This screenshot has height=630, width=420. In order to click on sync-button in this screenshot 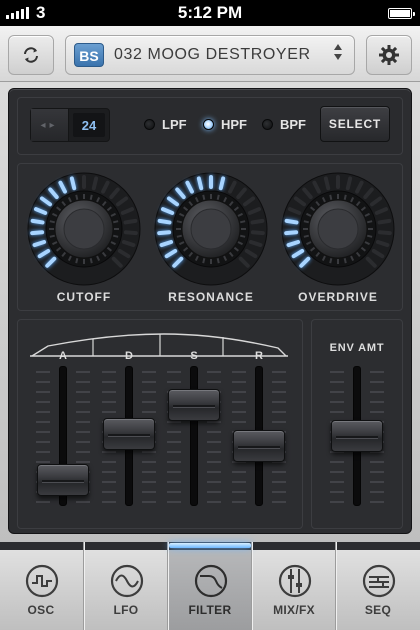, I will do `click(31, 55)`.